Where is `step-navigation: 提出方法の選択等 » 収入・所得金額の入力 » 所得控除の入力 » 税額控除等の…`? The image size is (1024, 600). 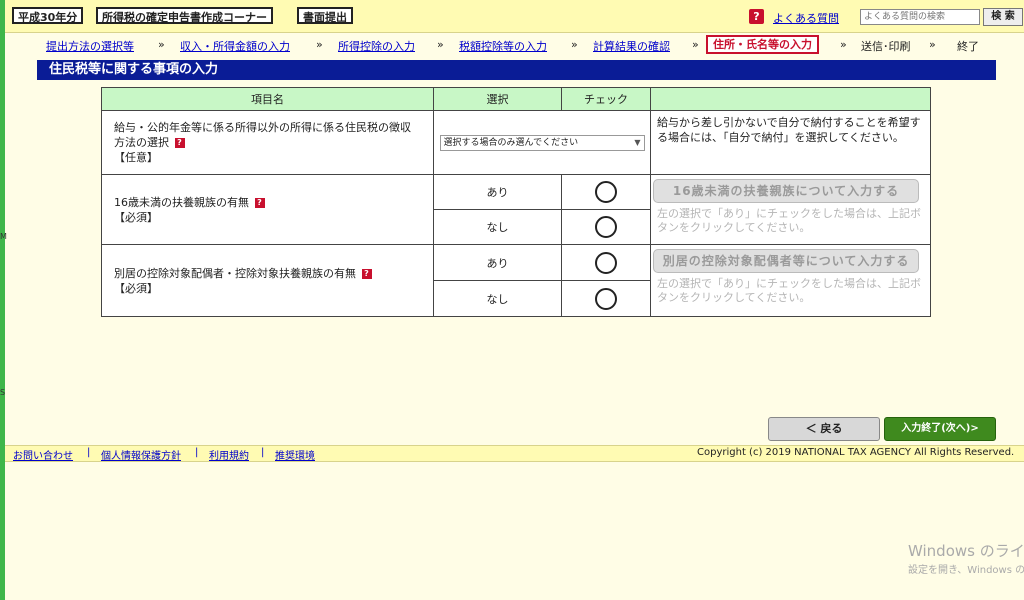
step-navigation: 提出方法の選択等 » 収入・所得金額の入力 » 所得控除の入力 » 税額控除等の… is located at coordinates (512, 45).